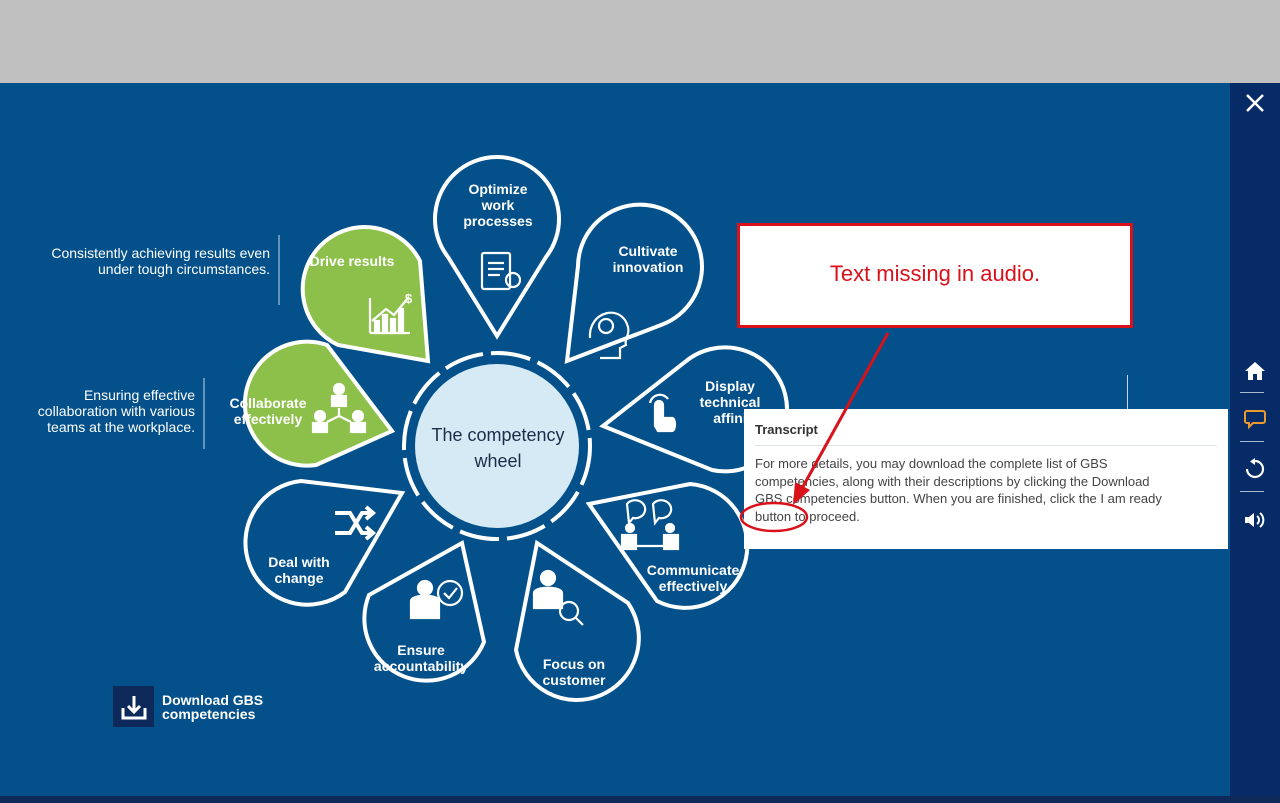 The width and height of the screenshot is (1280, 803). Describe the element at coordinates (648, 259) in the screenshot. I see `label-cultivate: Cultivate innovation` at that location.